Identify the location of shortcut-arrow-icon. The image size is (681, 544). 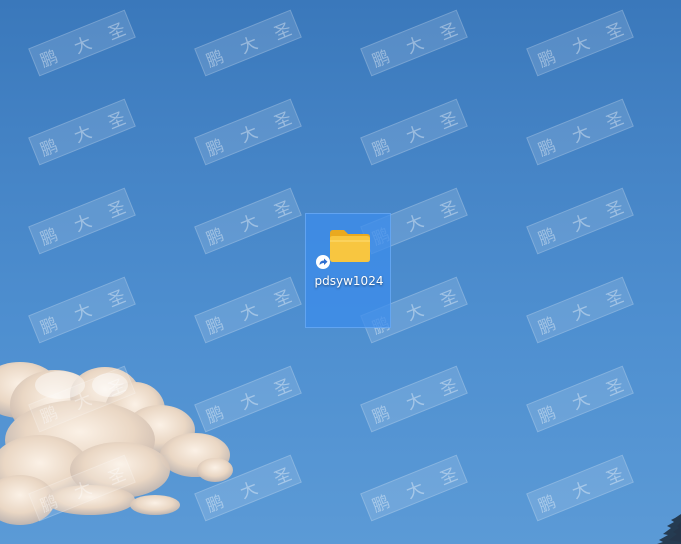
(323, 262).